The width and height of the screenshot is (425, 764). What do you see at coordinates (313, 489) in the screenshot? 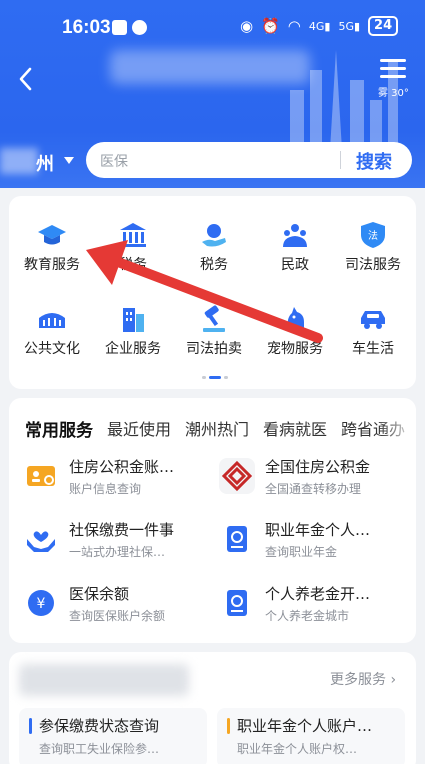
I see `service-subtitle: 全国通查转移办理` at bounding box center [313, 489].